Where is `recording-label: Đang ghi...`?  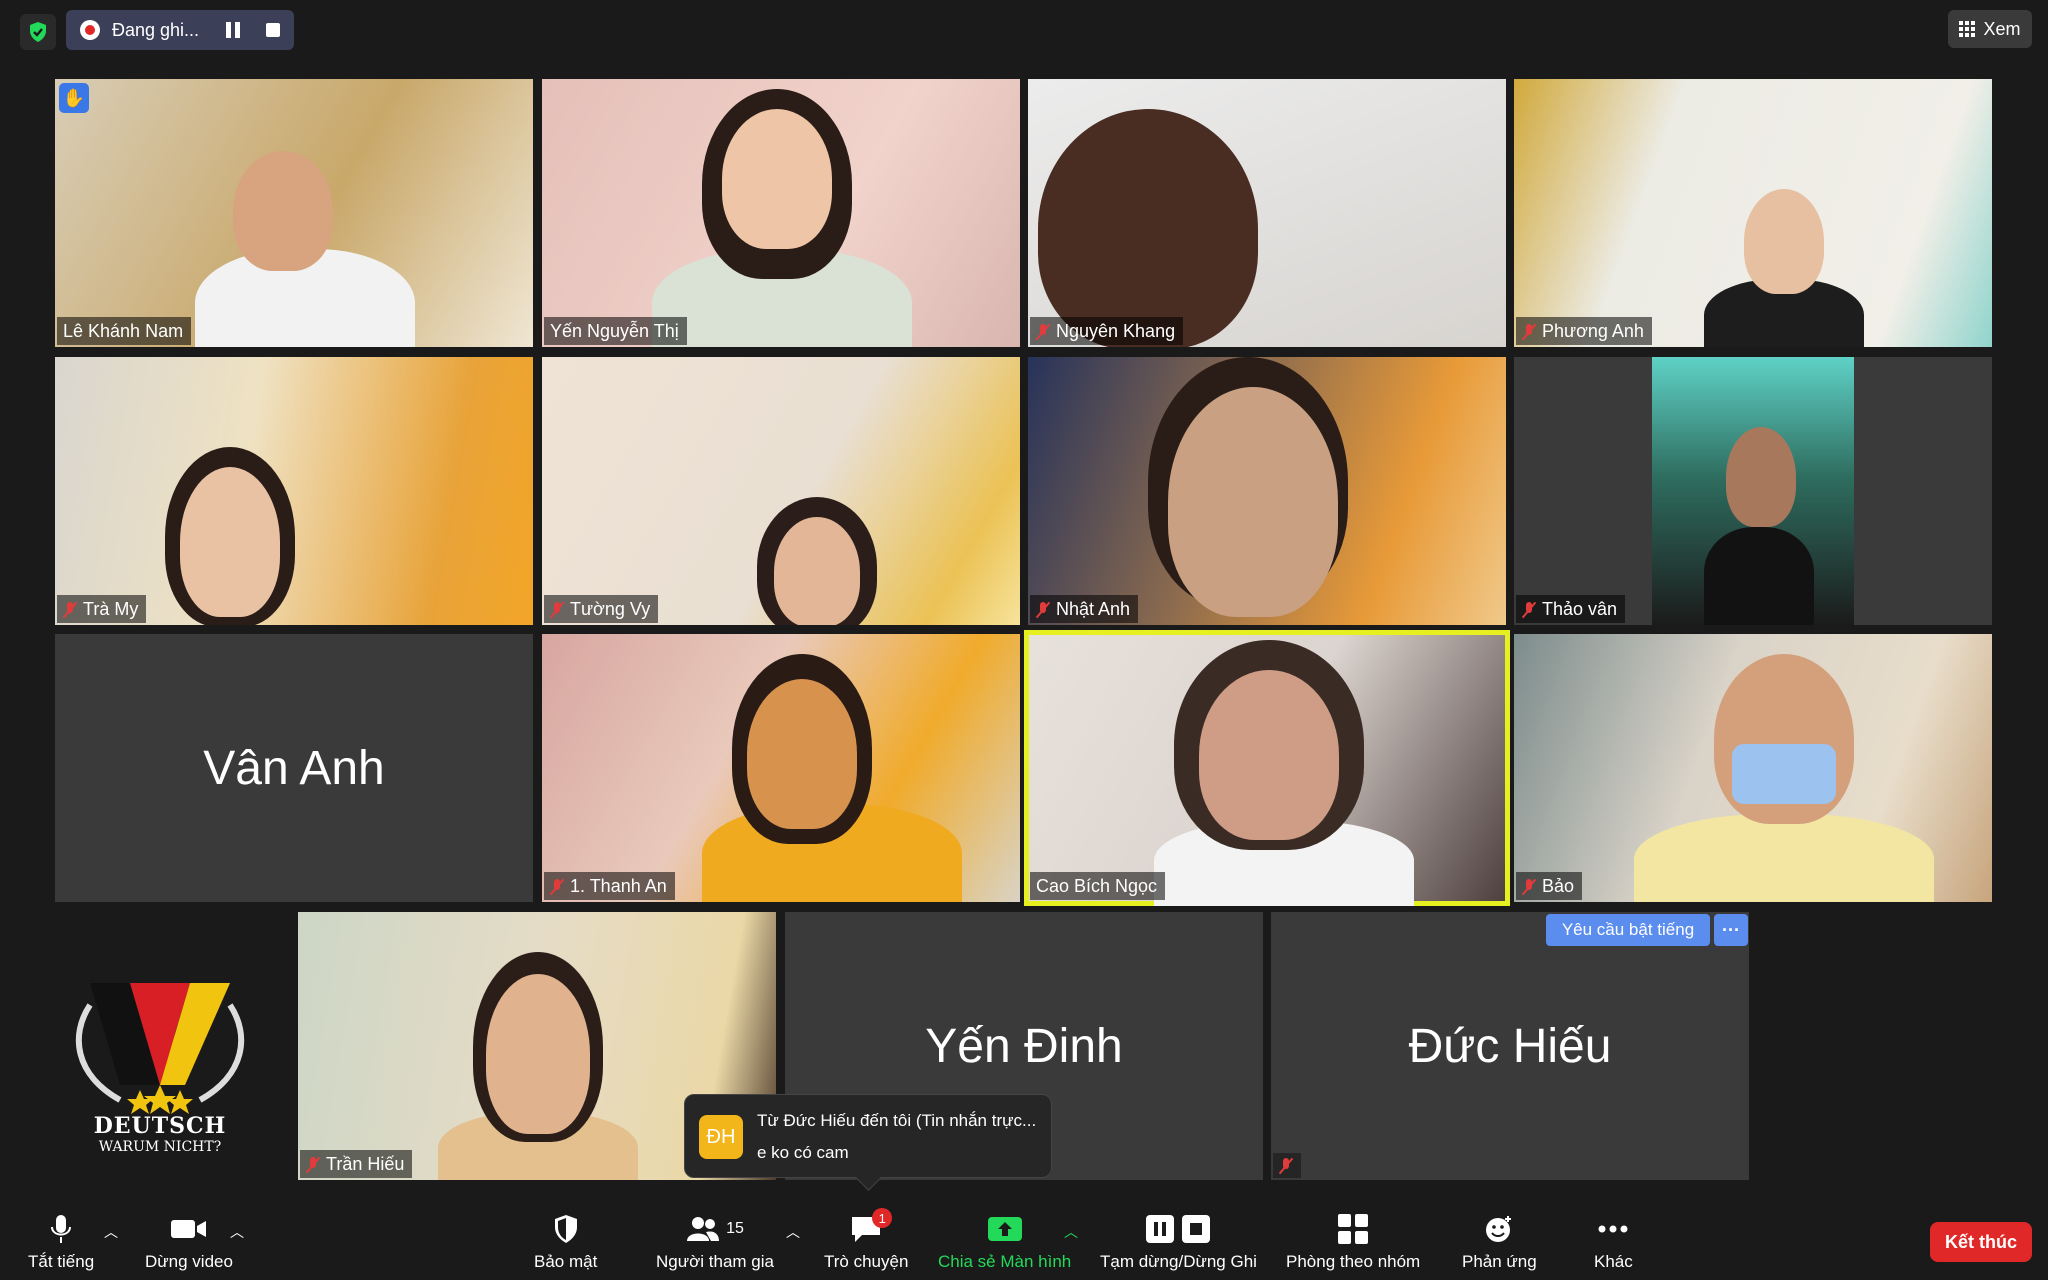 recording-label: Đang ghi... is located at coordinates (156, 29).